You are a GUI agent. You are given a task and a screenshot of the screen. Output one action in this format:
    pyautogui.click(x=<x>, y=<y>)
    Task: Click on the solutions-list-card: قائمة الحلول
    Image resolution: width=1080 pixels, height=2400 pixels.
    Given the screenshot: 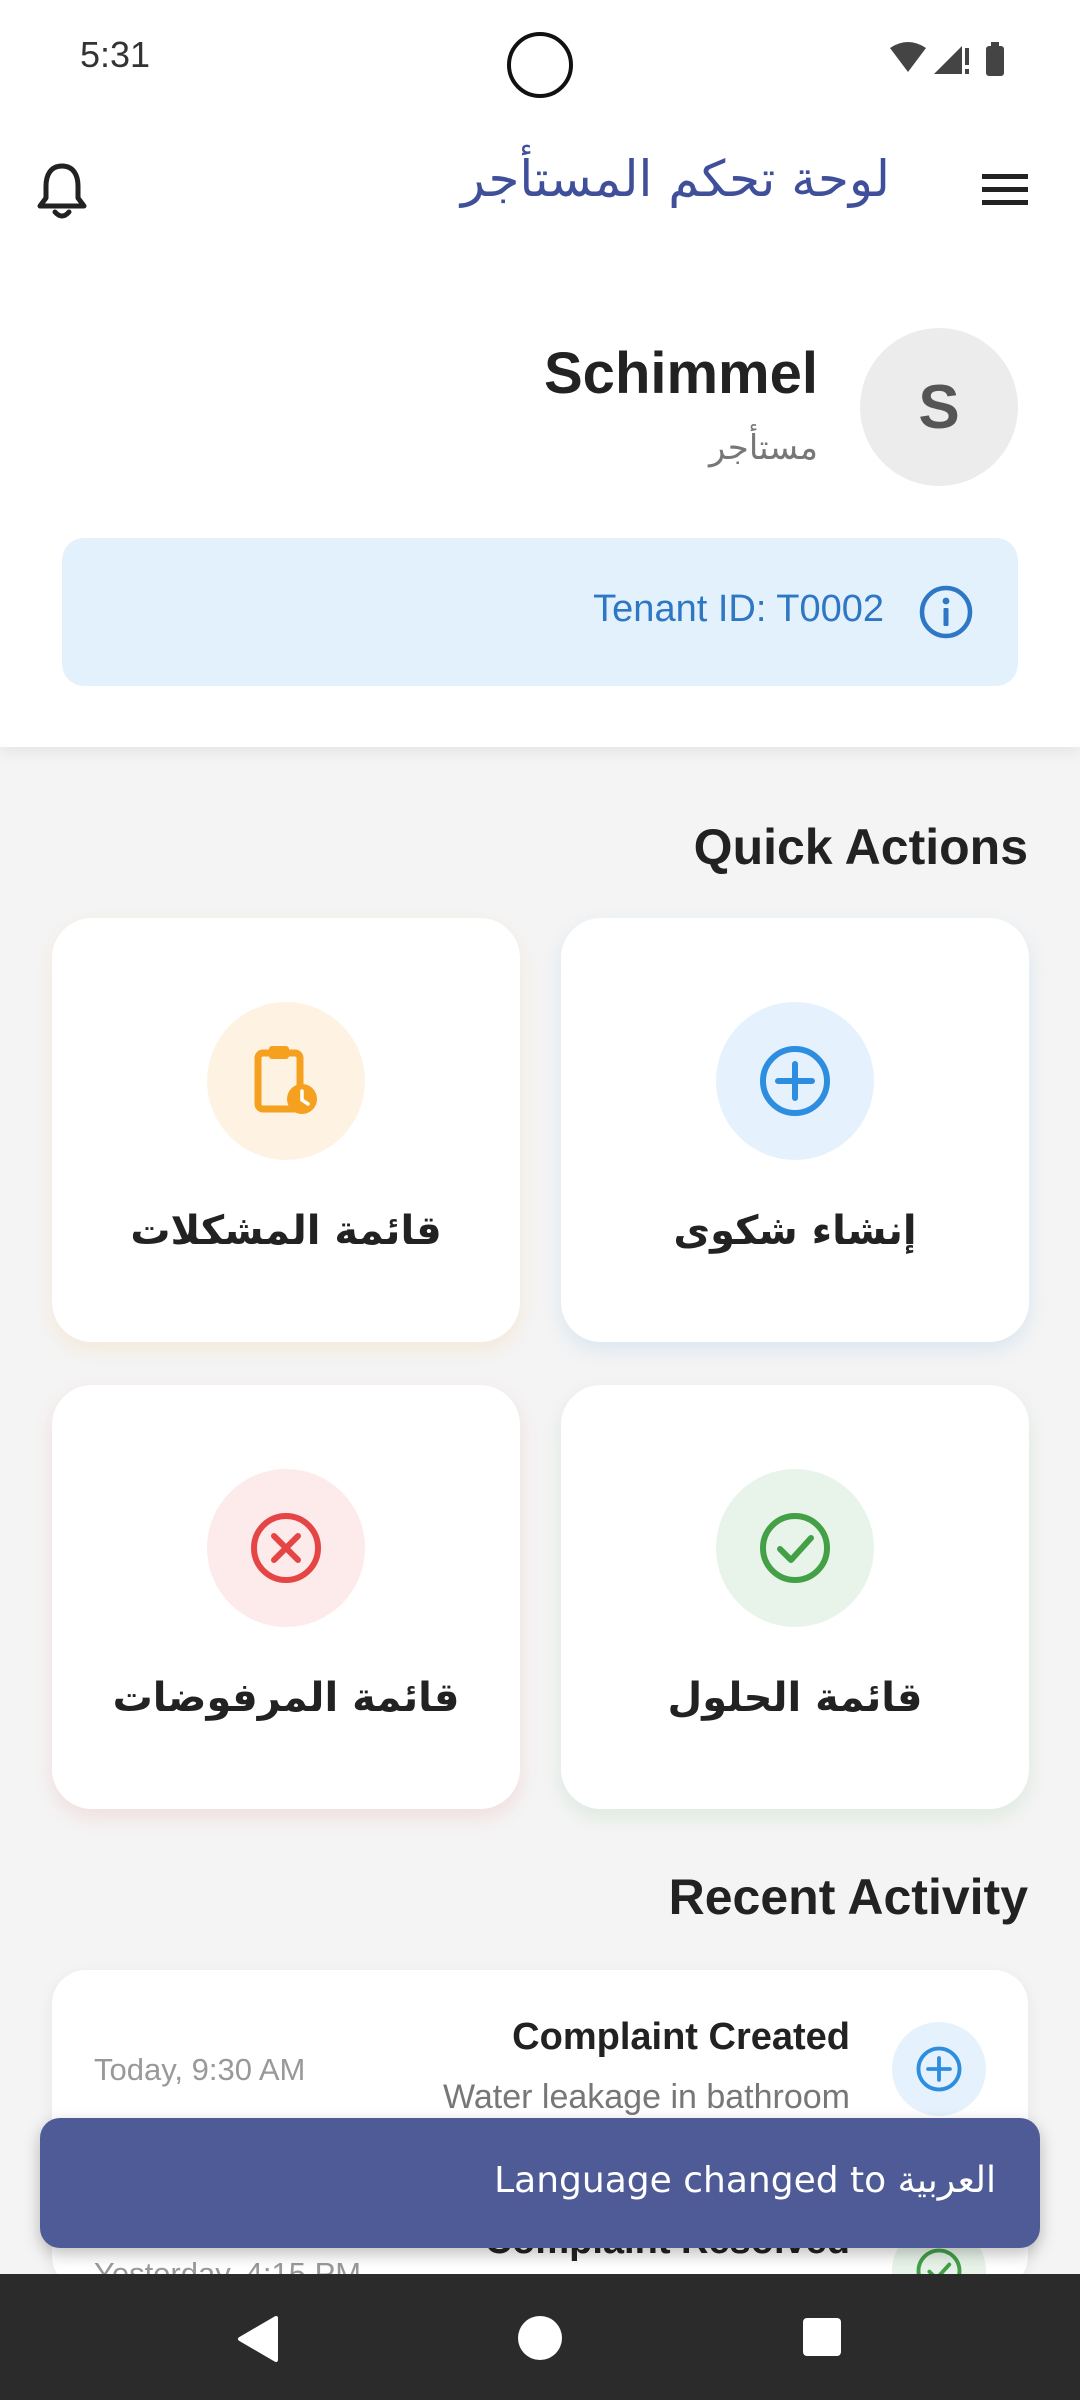 What is the action you would take?
    pyautogui.click(x=795, y=1597)
    